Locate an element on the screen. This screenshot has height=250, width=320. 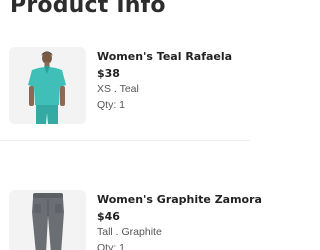
teal-scrub-top-photo-icon is located at coordinates (47, 85).